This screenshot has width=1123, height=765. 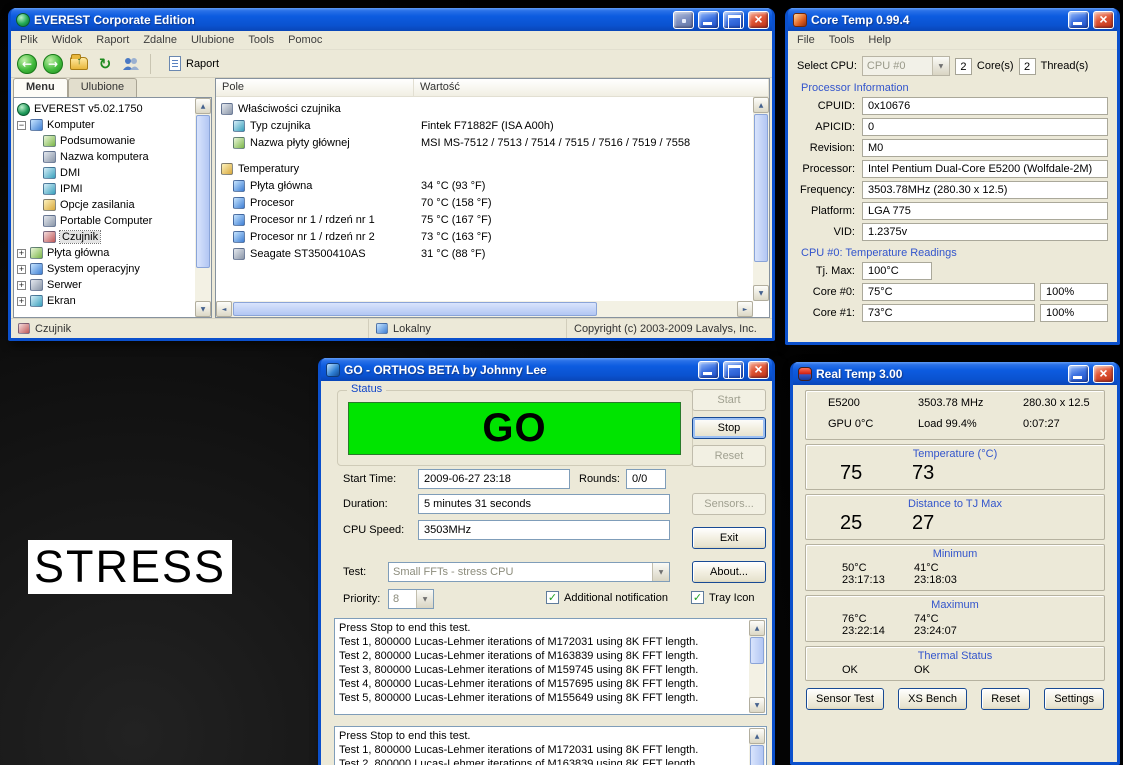 What do you see at coordinates (105, 141) in the screenshot?
I see `sidebar-item-podsumowanie: Podsumowanie` at bounding box center [105, 141].